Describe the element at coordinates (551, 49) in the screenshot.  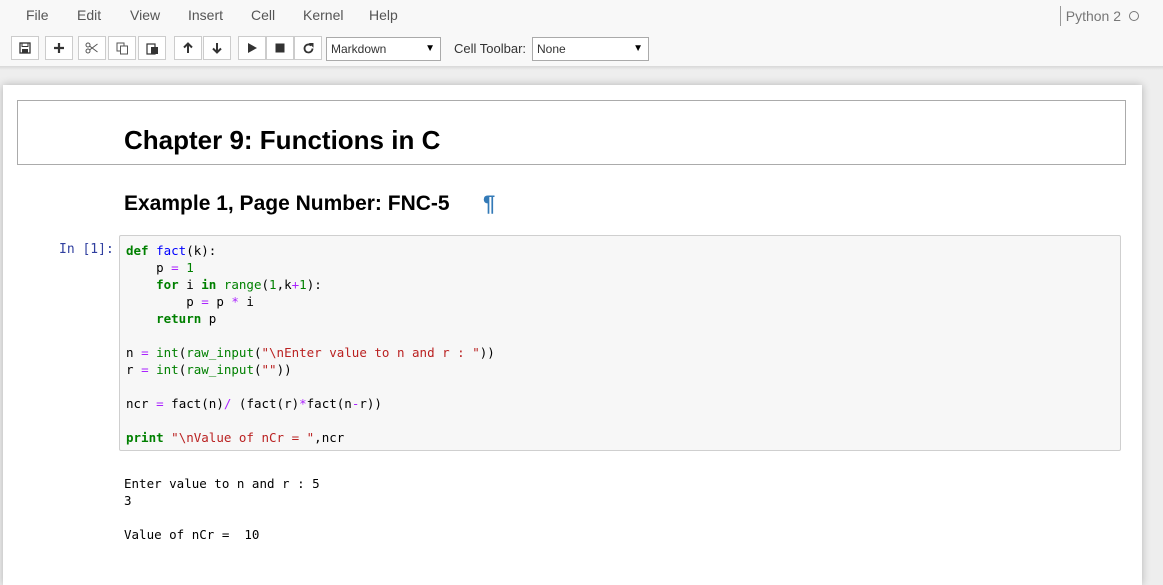
I see `cell-toolbar-value: None` at that location.